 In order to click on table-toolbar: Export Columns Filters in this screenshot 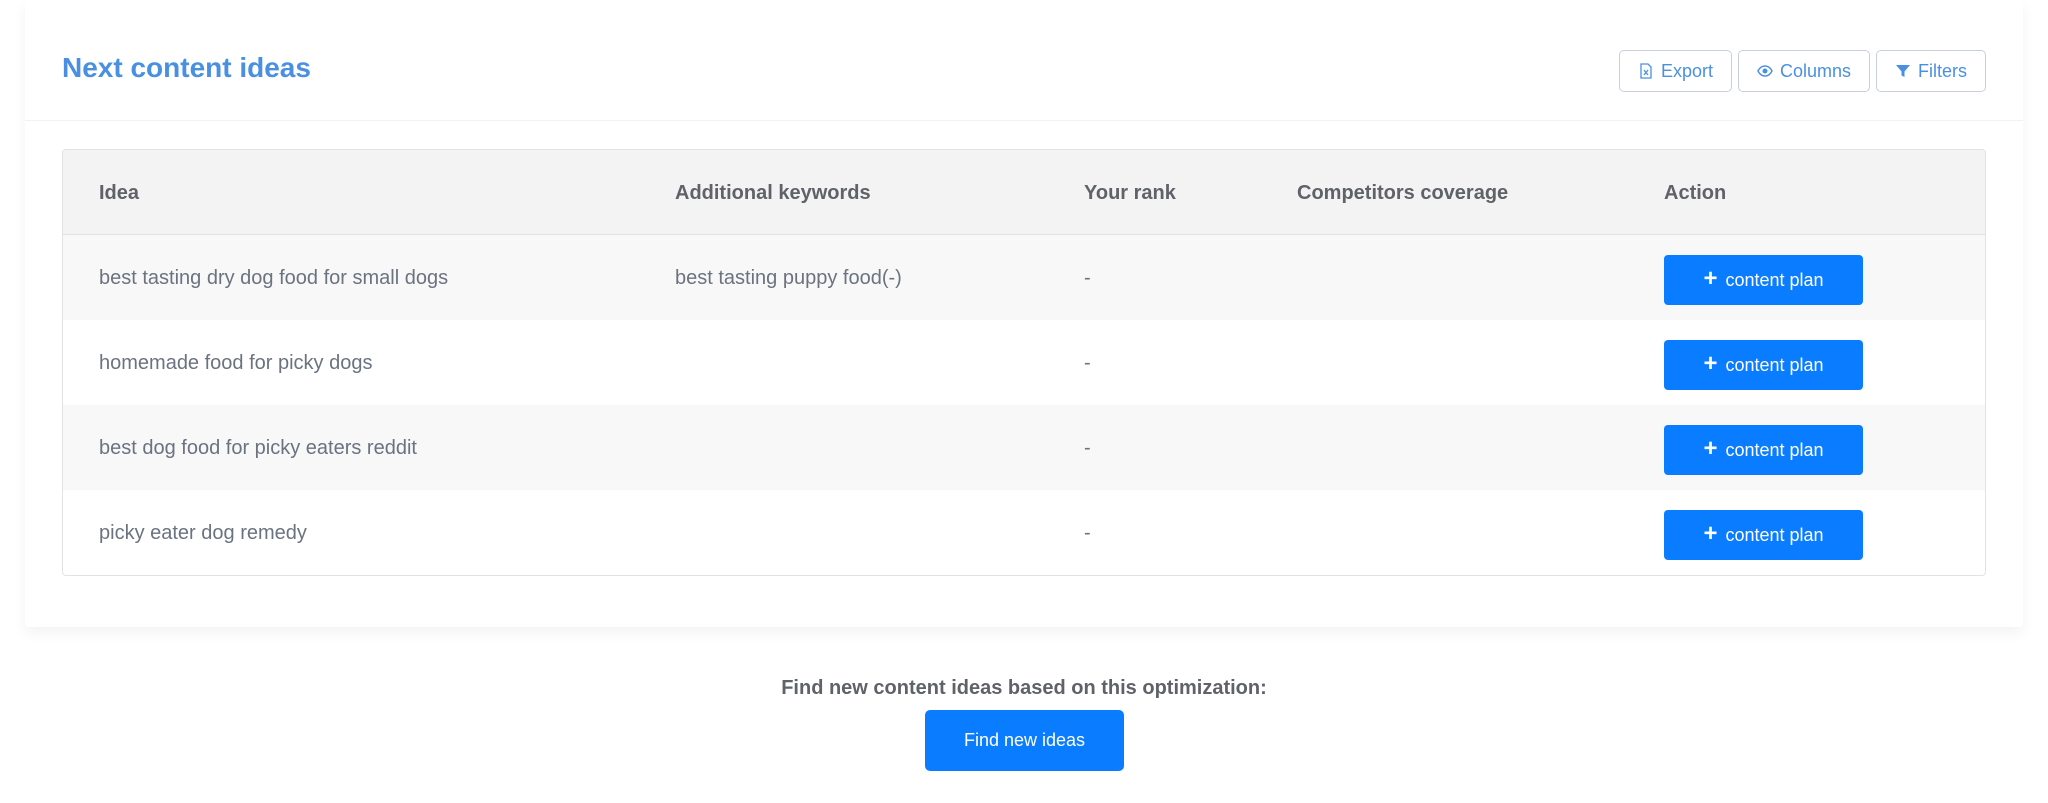, I will do `click(1802, 71)`.